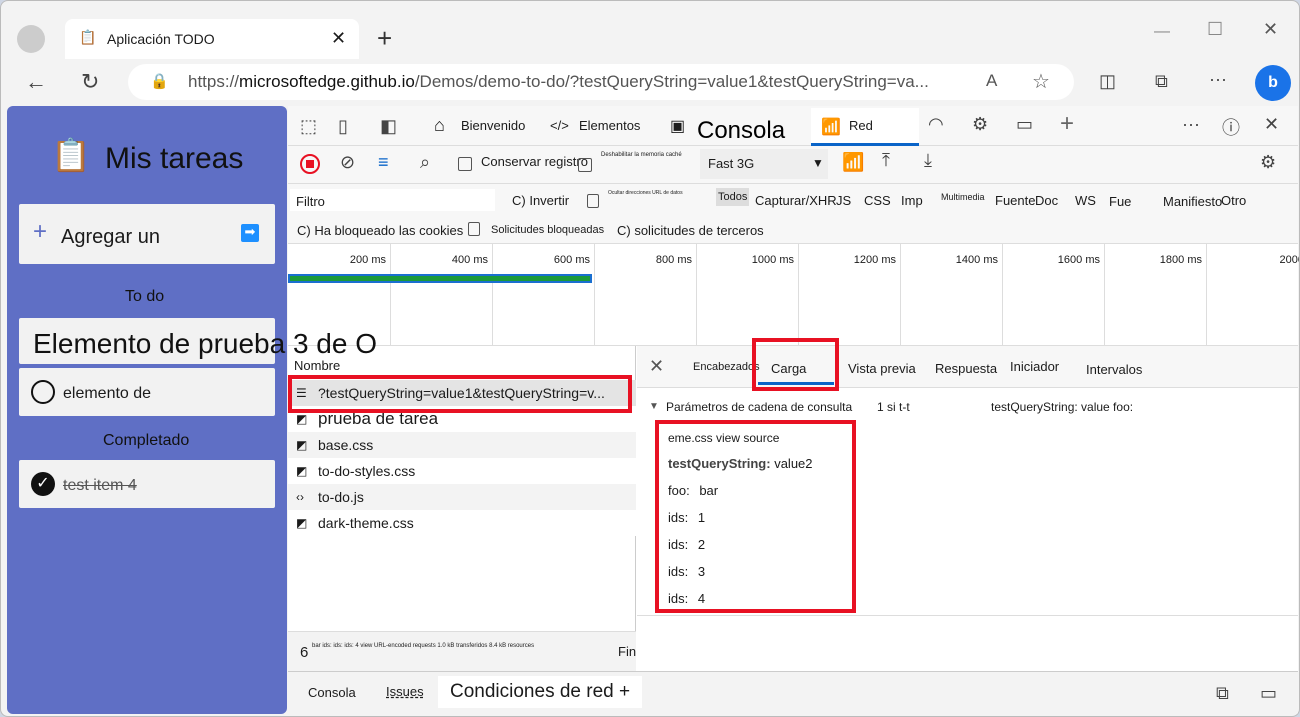  What do you see at coordinates (641, 155) in the screenshot?
I see `disable-cache-label: Deshabilitar la memoria caché` at bounding box center [641, 155].